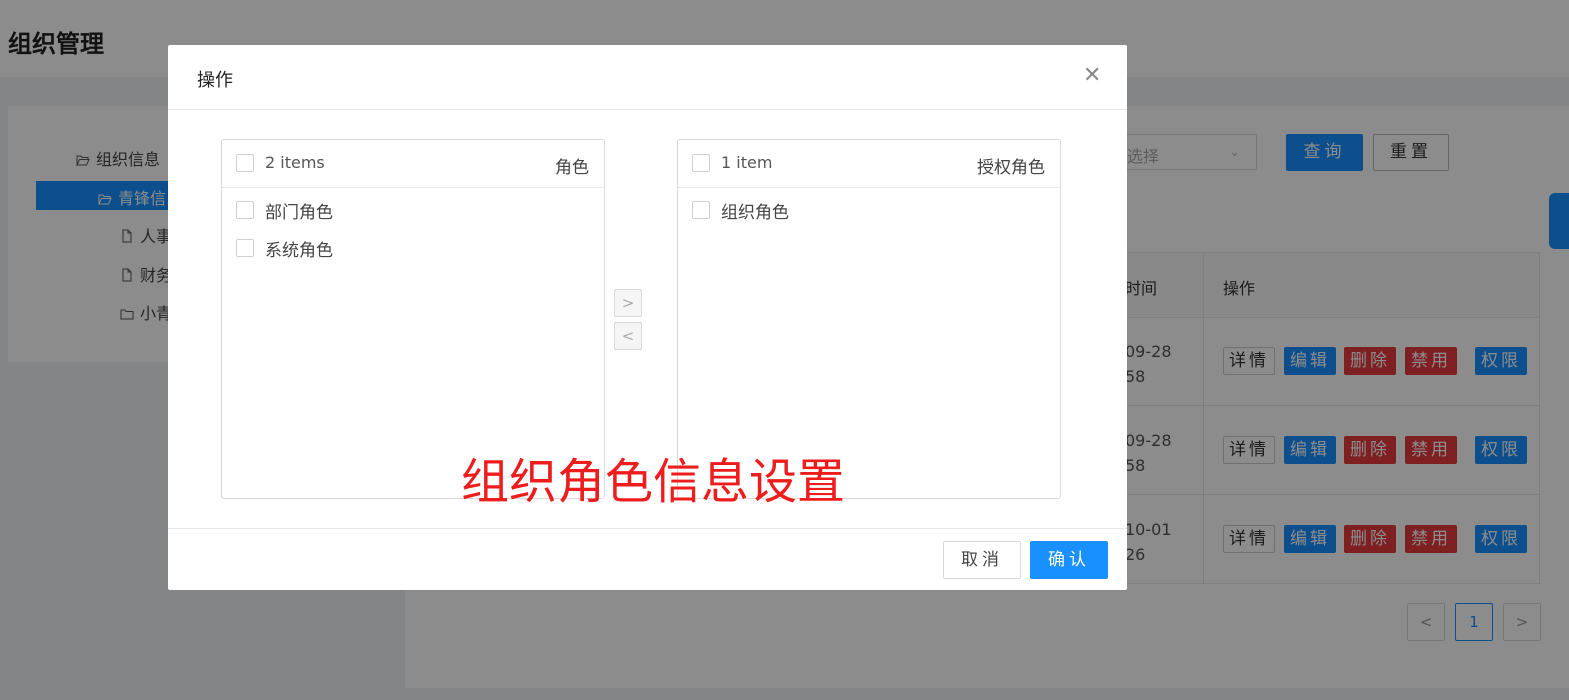 The height and width of the screenshot is (700, 1569). I want to click on transfer-source-title: 角色, so click(572, 168).